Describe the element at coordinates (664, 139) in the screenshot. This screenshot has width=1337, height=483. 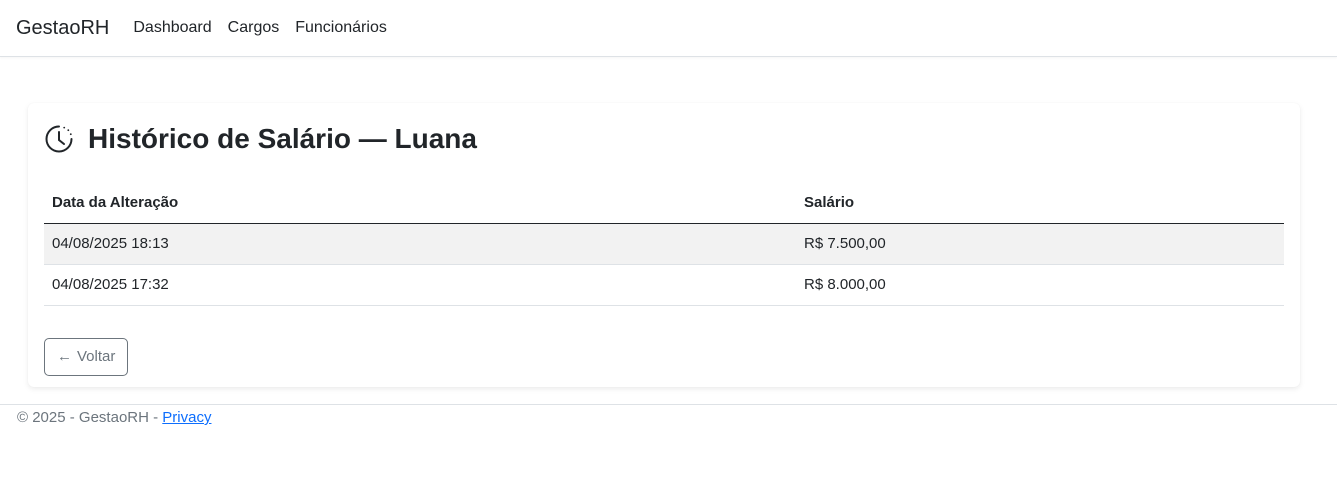
I see `card-header: Histórico de Salário — Luana` at that location.